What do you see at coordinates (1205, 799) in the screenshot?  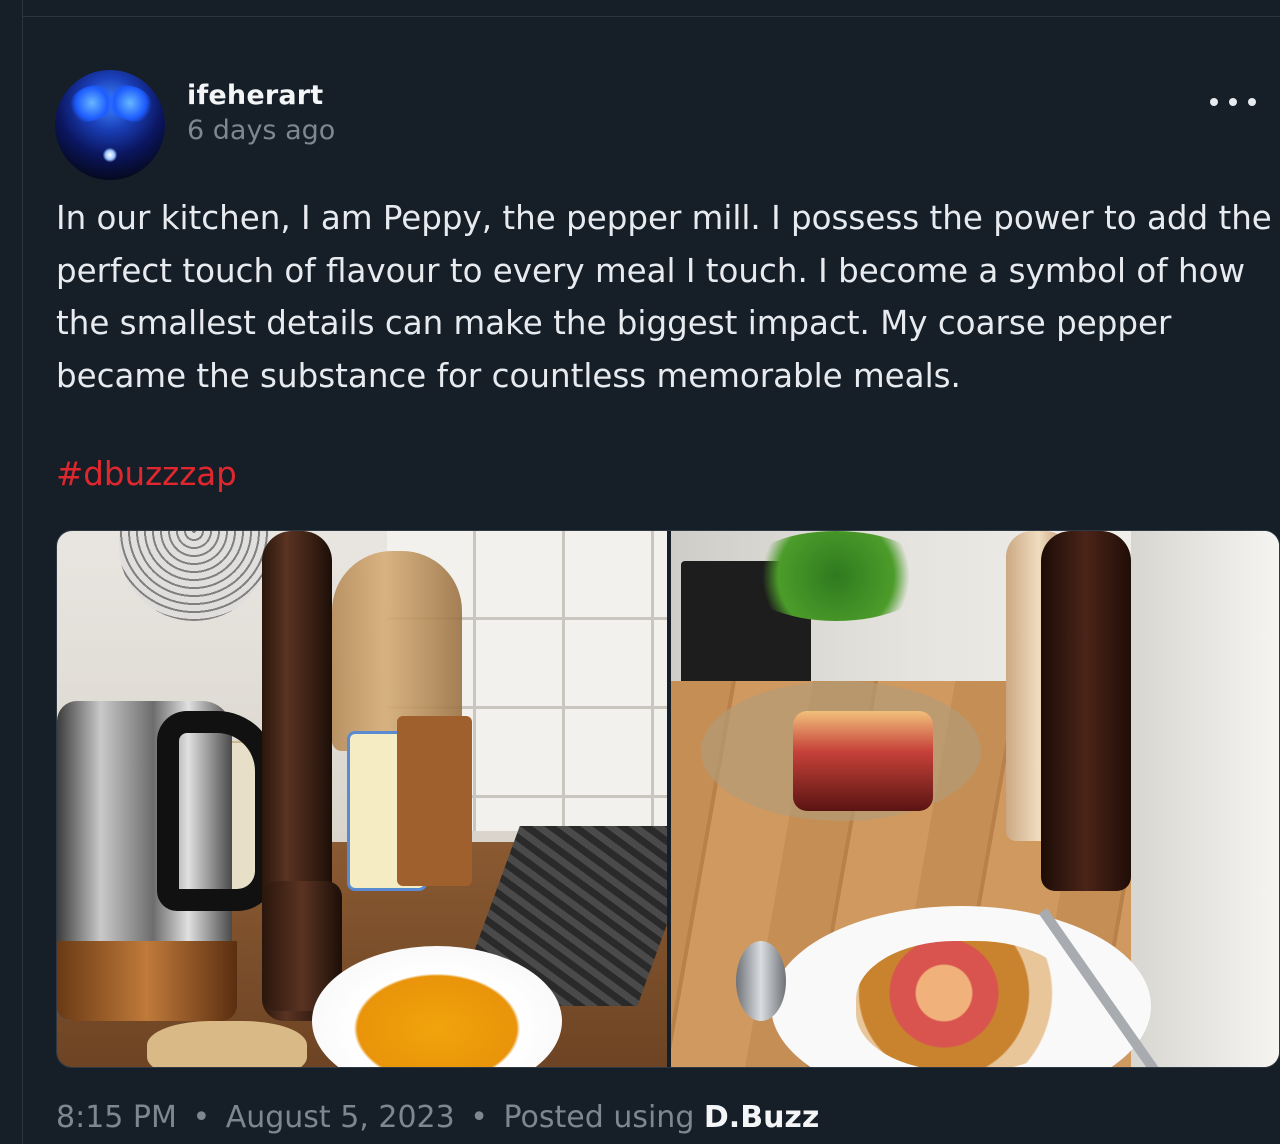 I see `side-wall` at bounding box center [1205, 799].